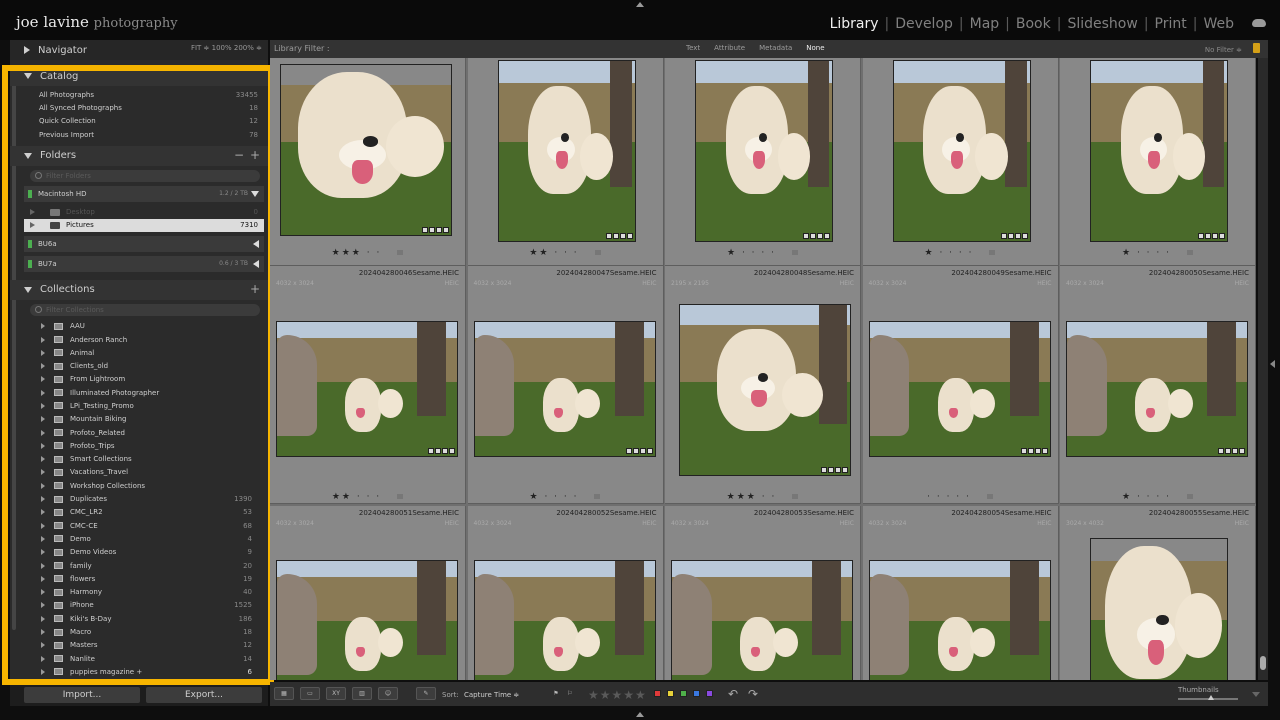 Image resolution: width=1280 pixels, height=720 pixels. I want to click on module-develop: Develop, so click(924, 24).